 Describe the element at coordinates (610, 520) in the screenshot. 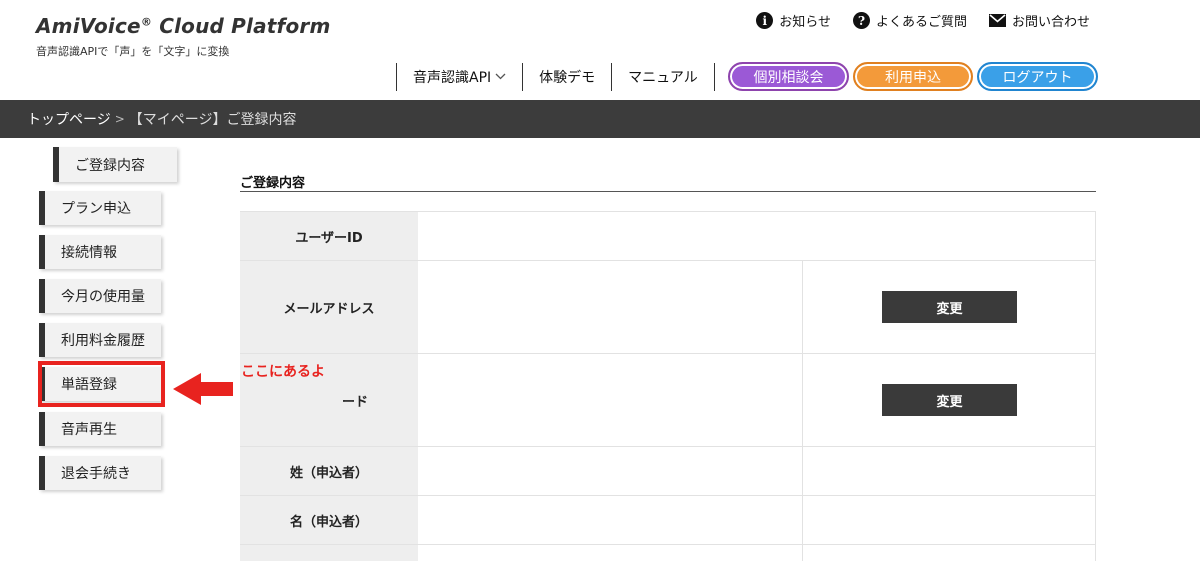

I see `value-first-name` at that location.